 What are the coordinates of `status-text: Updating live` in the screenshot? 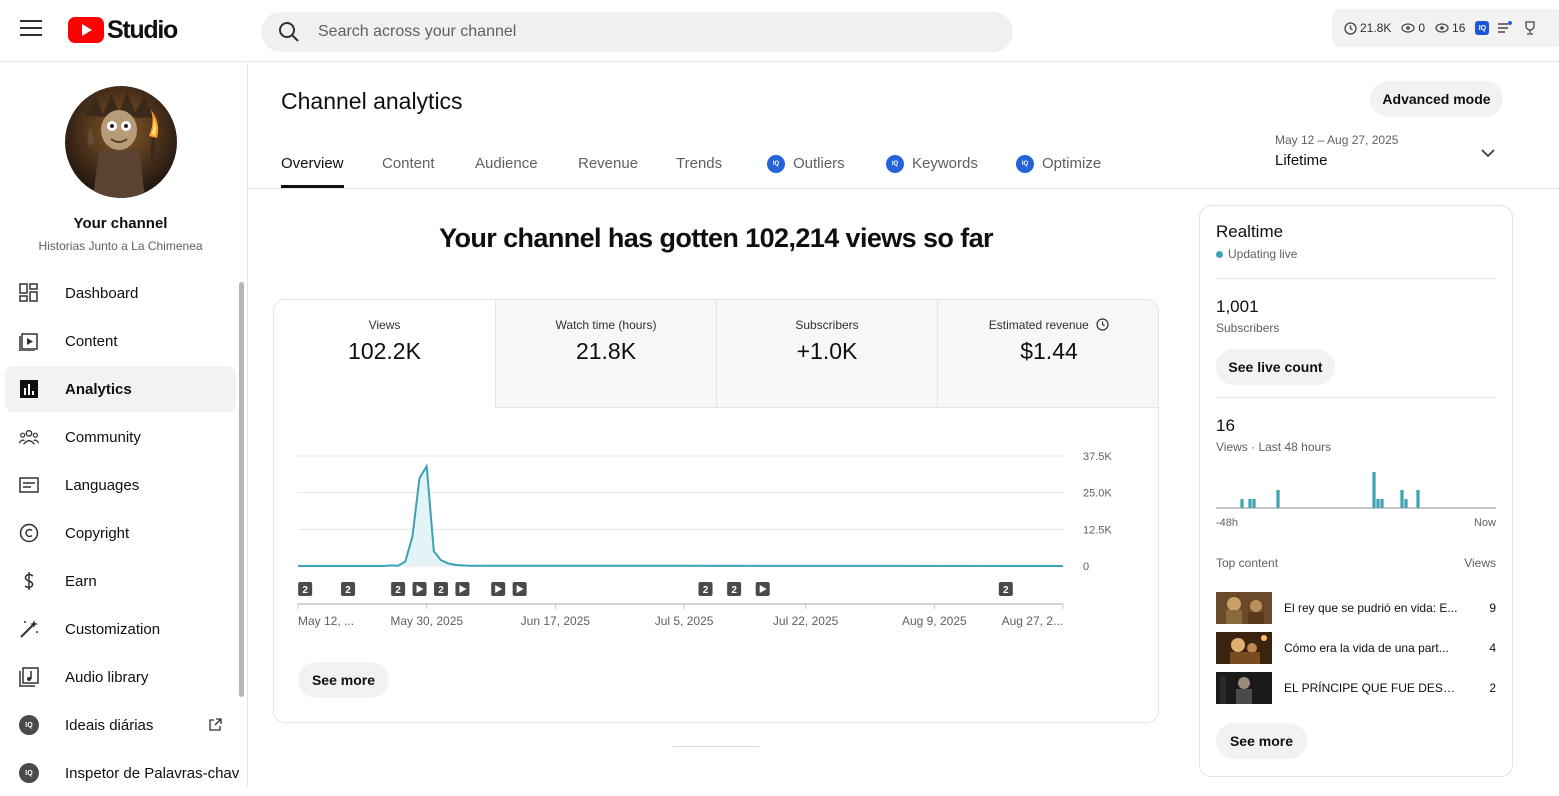 It's located at (1263, 254).